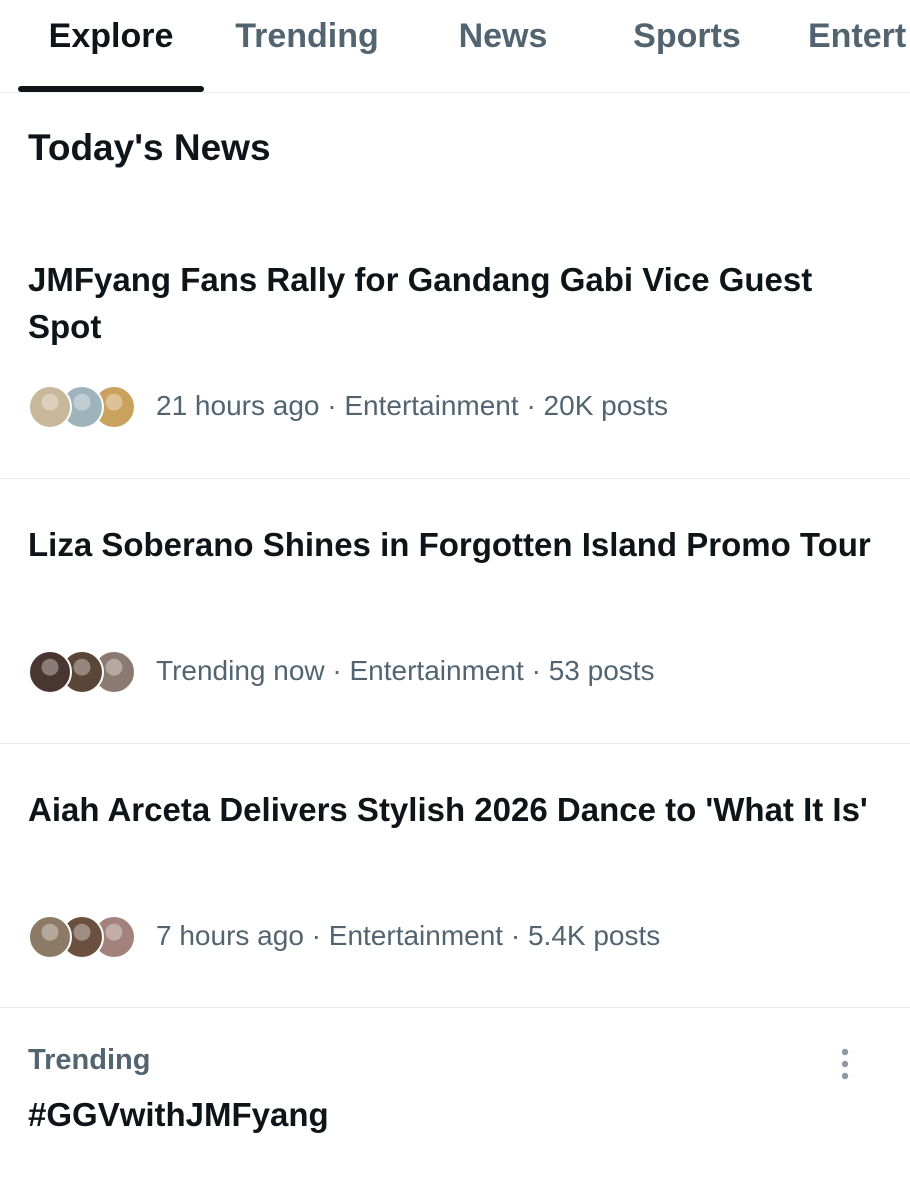 The image size is (910, 1200). I want to click on tab-label: Trending, so click(307, 36).